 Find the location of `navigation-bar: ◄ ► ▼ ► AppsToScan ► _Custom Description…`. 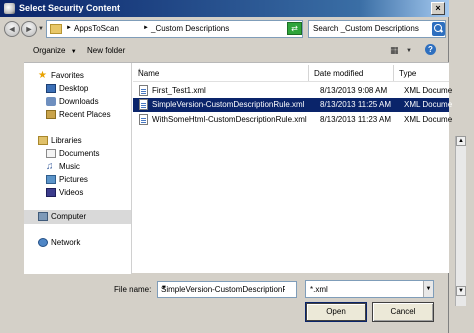

navigation-bar: ◄ ► ▼ ► AppsToScan ► _Custom Description… is located at coordinates (224, 29).